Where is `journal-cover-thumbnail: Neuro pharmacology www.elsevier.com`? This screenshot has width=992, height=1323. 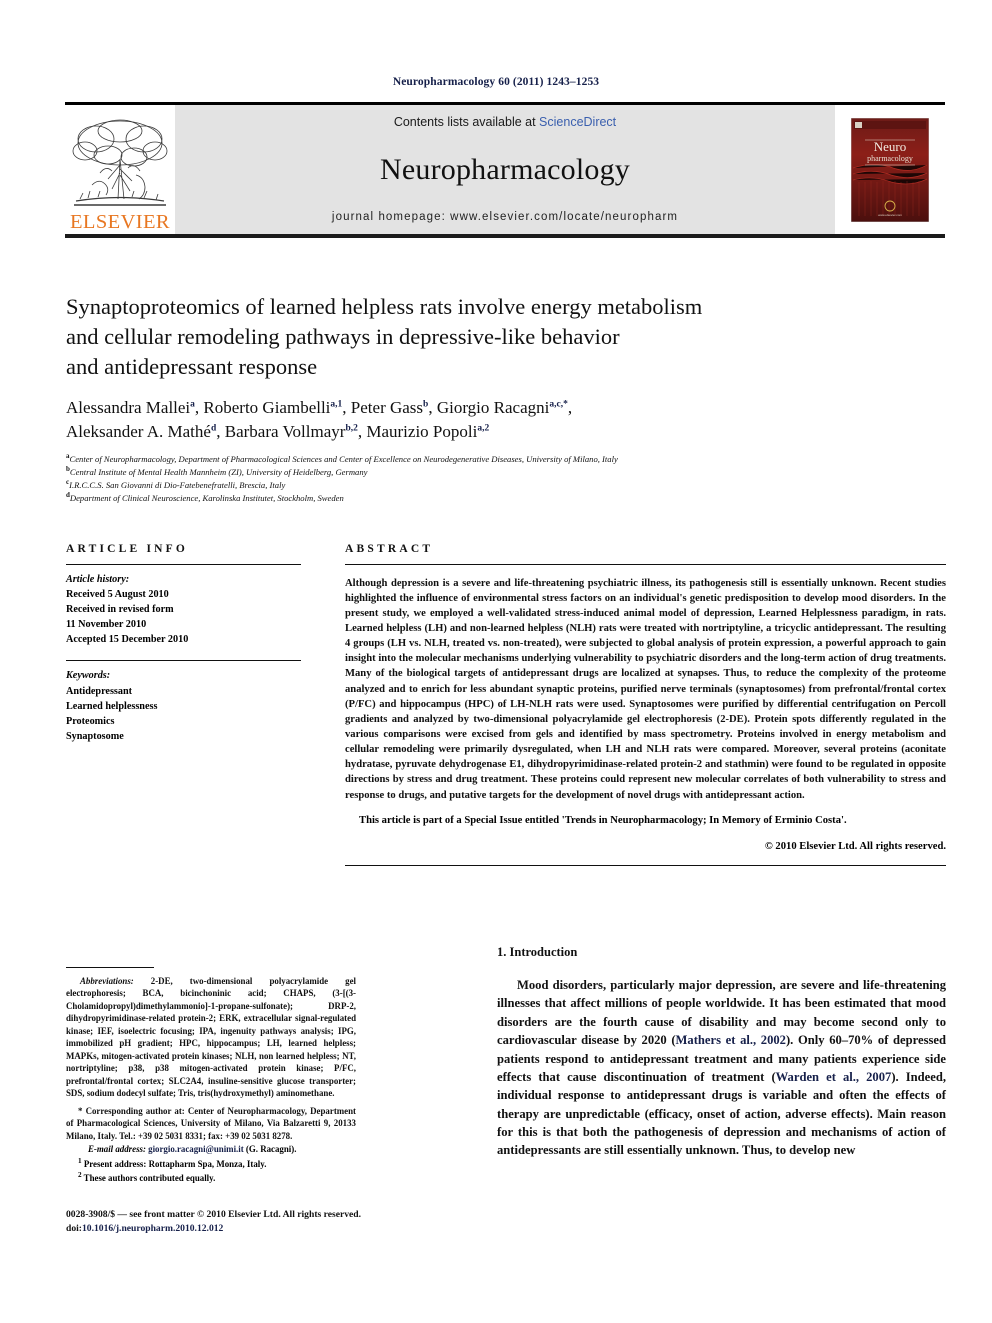 journal-cover-thumbnail: Neuro pharmacology www.elsevier.com is located at coordinates (890, 169).